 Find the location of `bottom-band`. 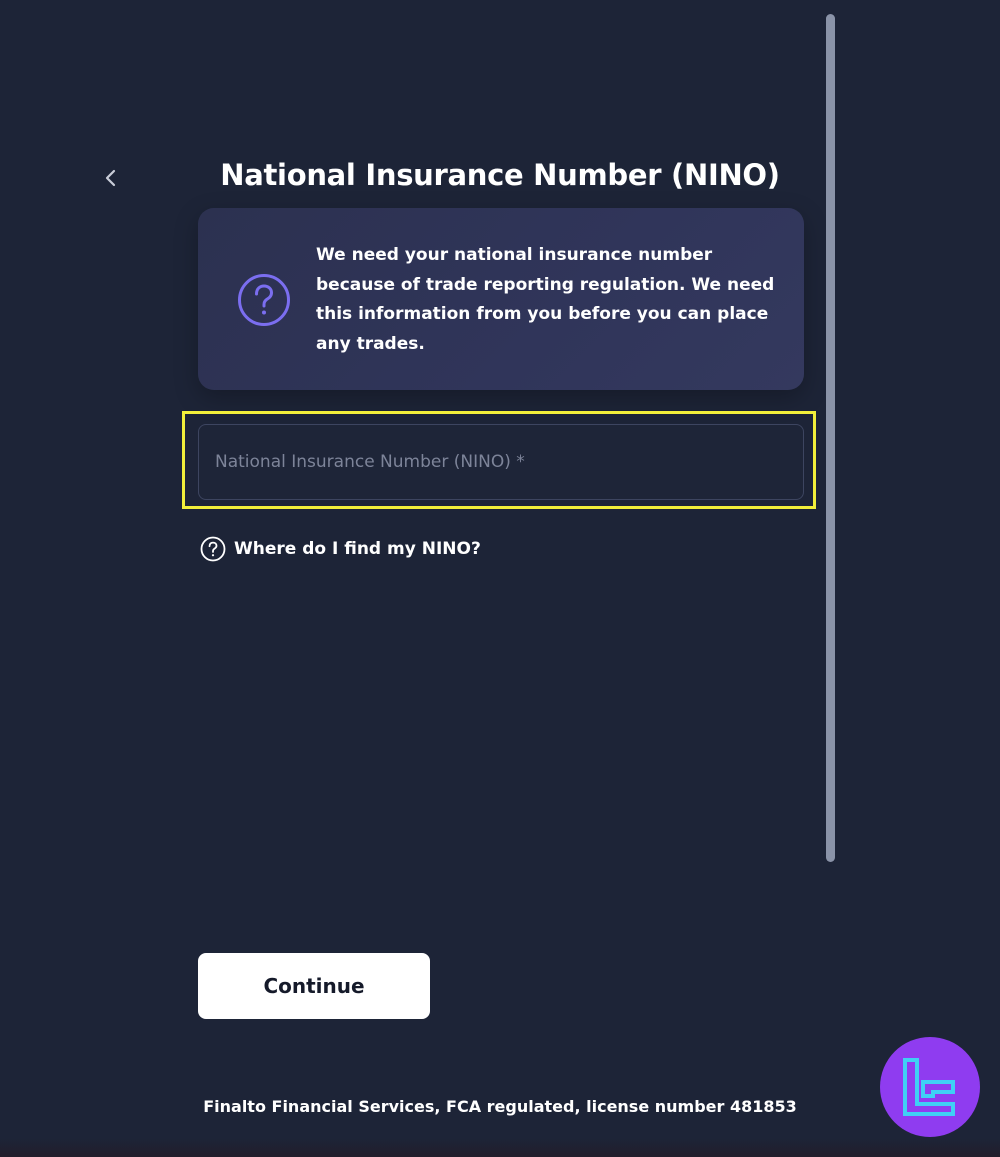

bottom-band is located at coordinates (500, 1148).